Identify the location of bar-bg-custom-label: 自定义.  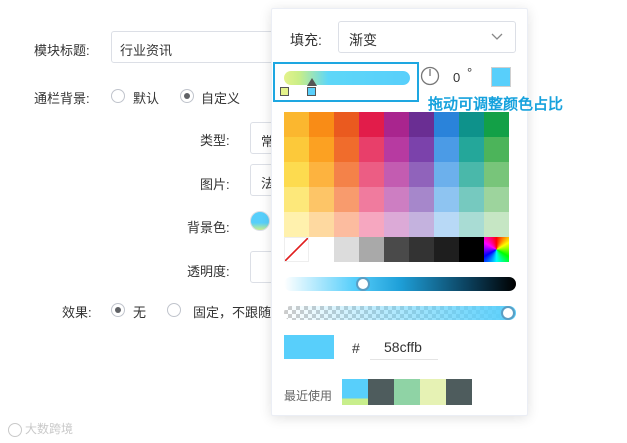
(221, 98).